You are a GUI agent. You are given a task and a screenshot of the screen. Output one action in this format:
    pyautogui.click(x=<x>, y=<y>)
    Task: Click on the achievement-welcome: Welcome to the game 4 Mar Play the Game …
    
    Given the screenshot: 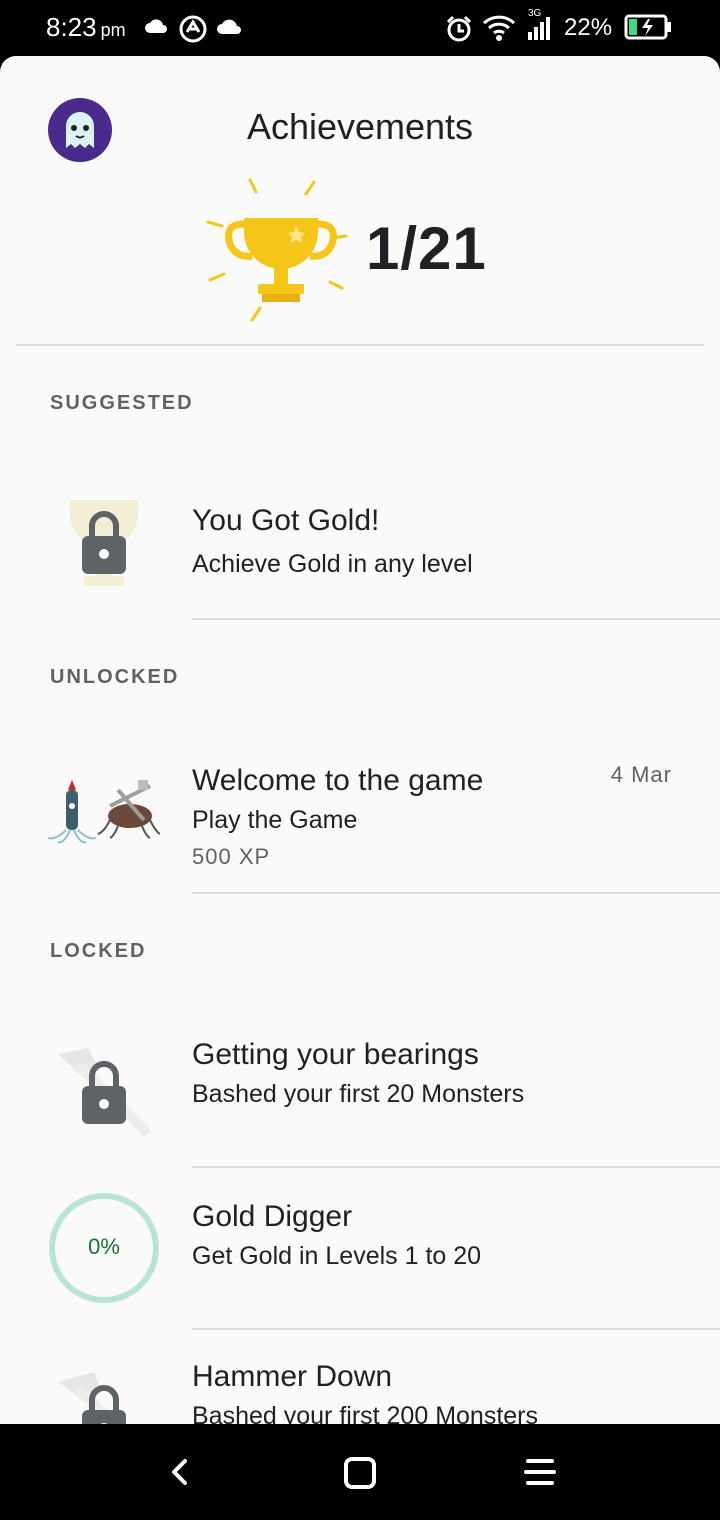 What is the action you would take?
    pyautogui.click(x=360, y=820)
    